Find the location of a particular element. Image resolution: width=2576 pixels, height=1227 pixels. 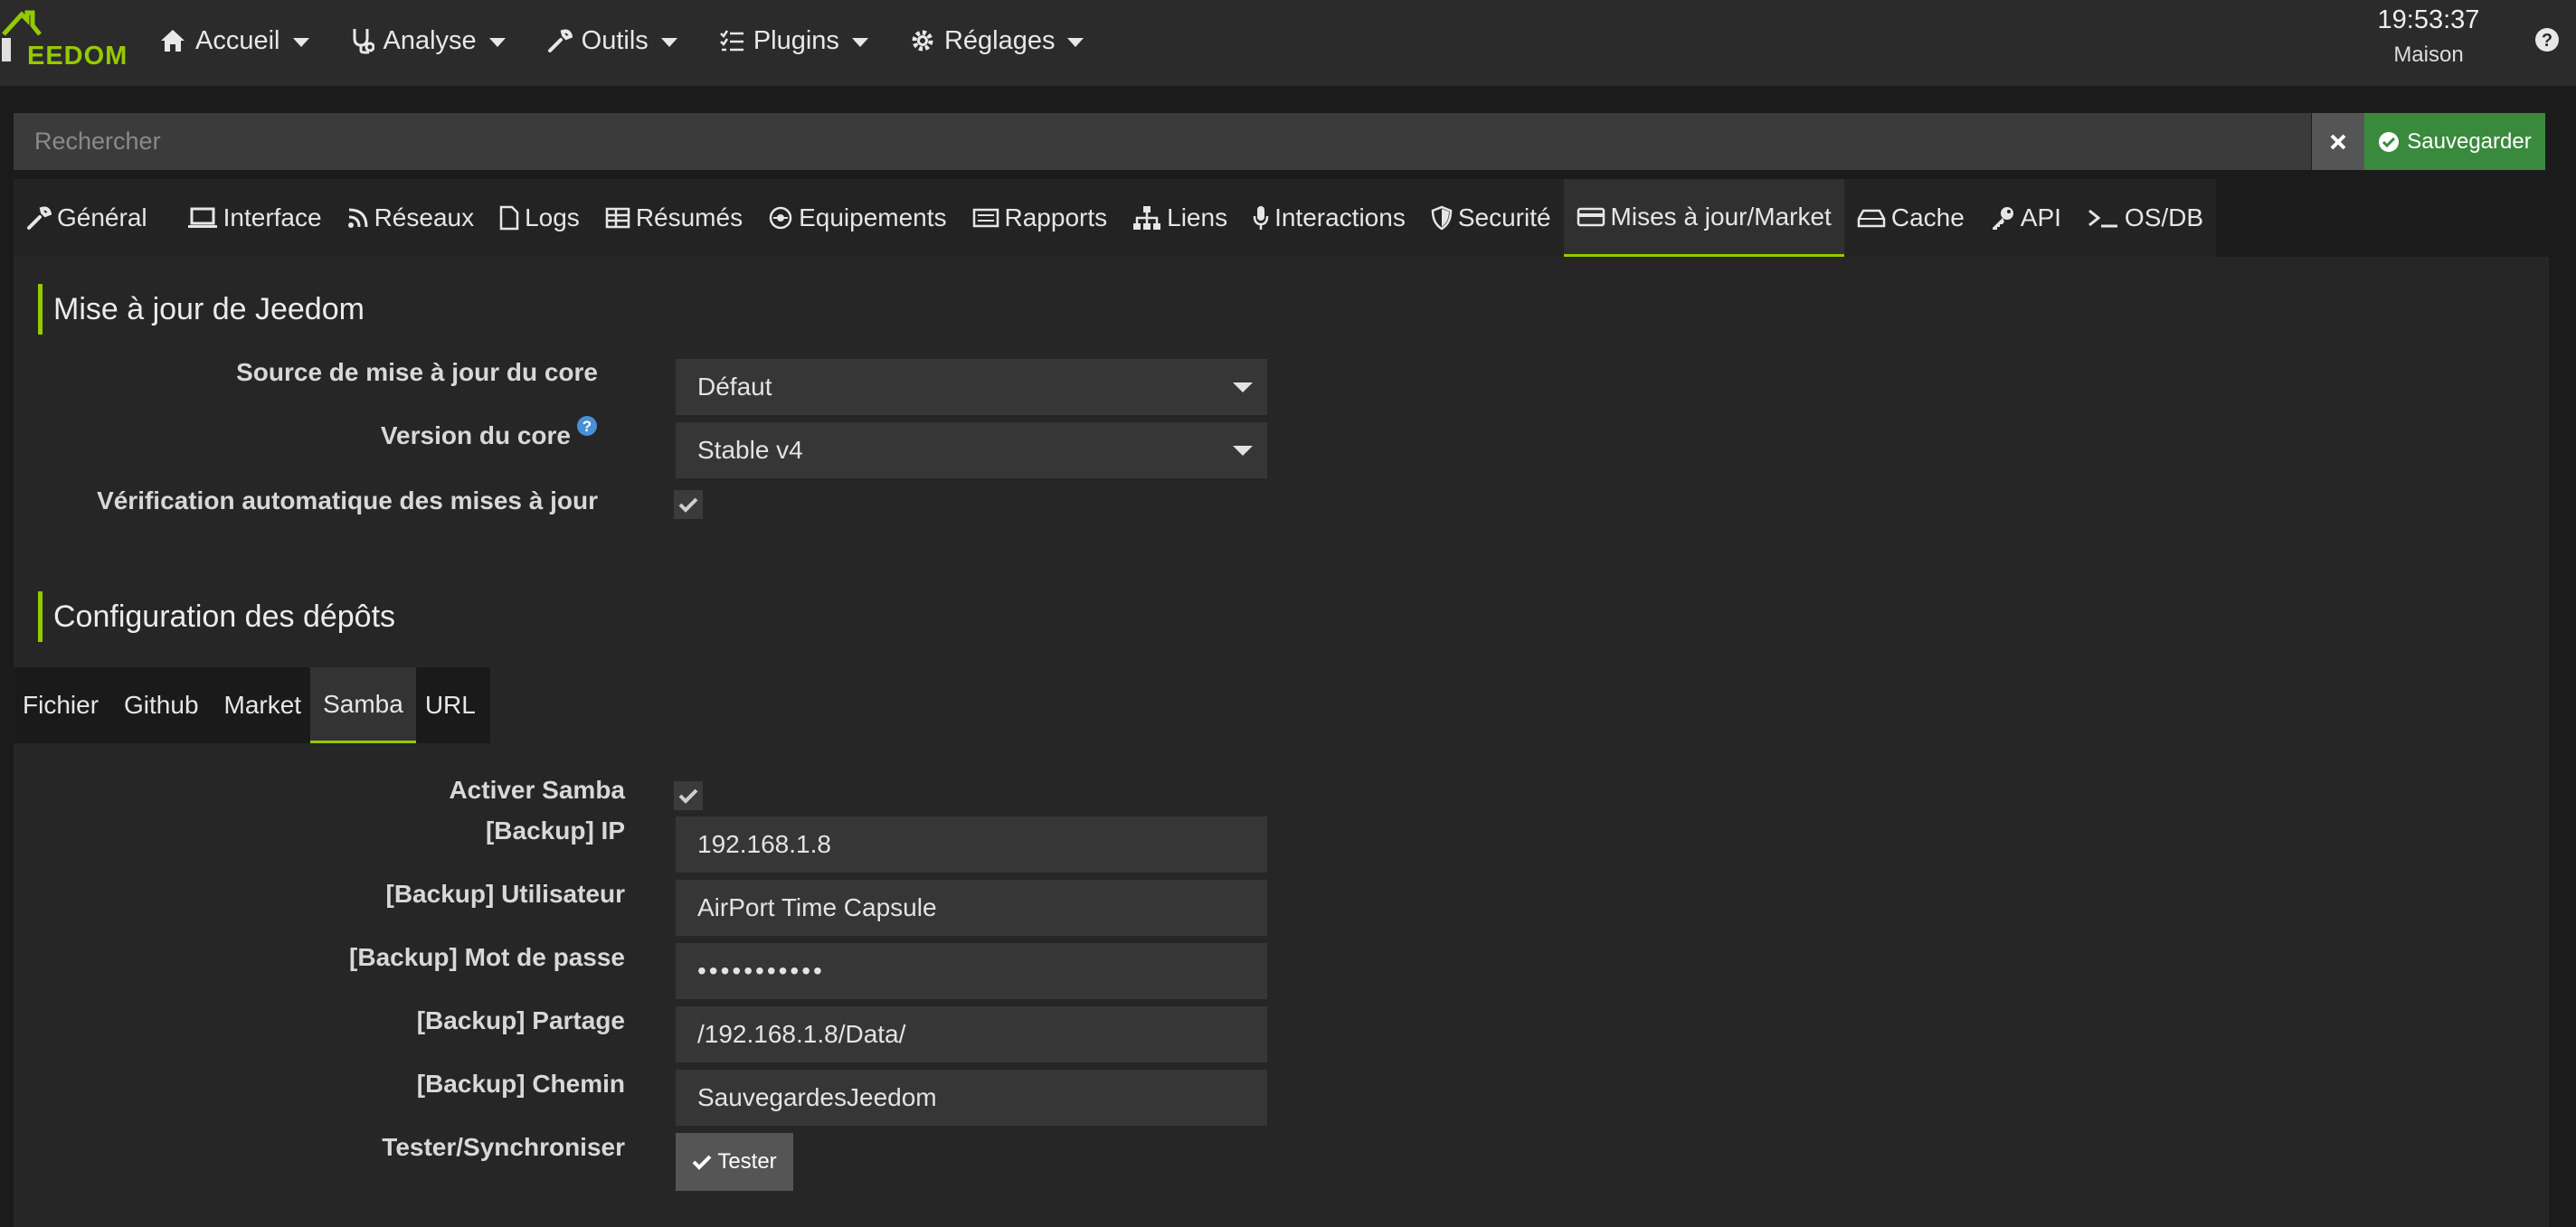

tab-securite-label: Securité is located at coordinates (1504, 217).